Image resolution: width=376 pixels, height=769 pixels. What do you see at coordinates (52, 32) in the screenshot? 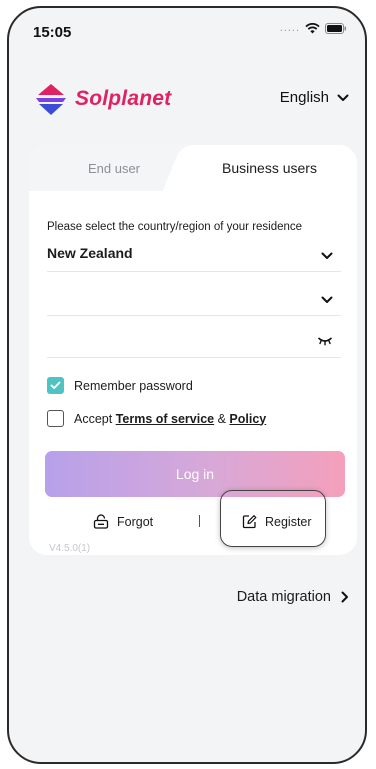
I see `status-time: 15:05` at bounding box center [52, 32].